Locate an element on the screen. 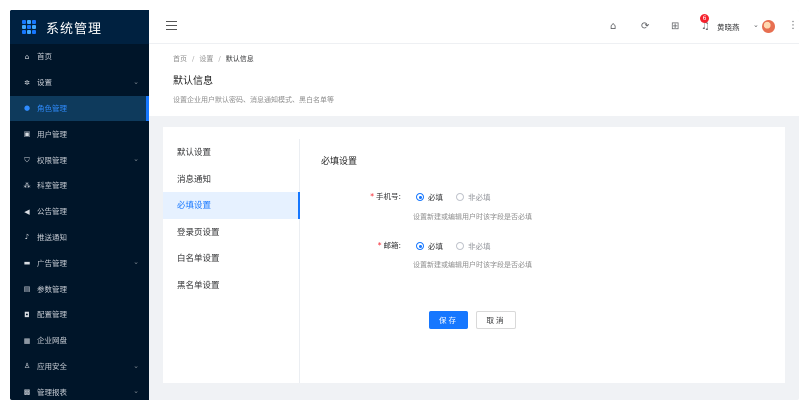  email-label-text: 邮箱: is located at coordinates (392, 245).